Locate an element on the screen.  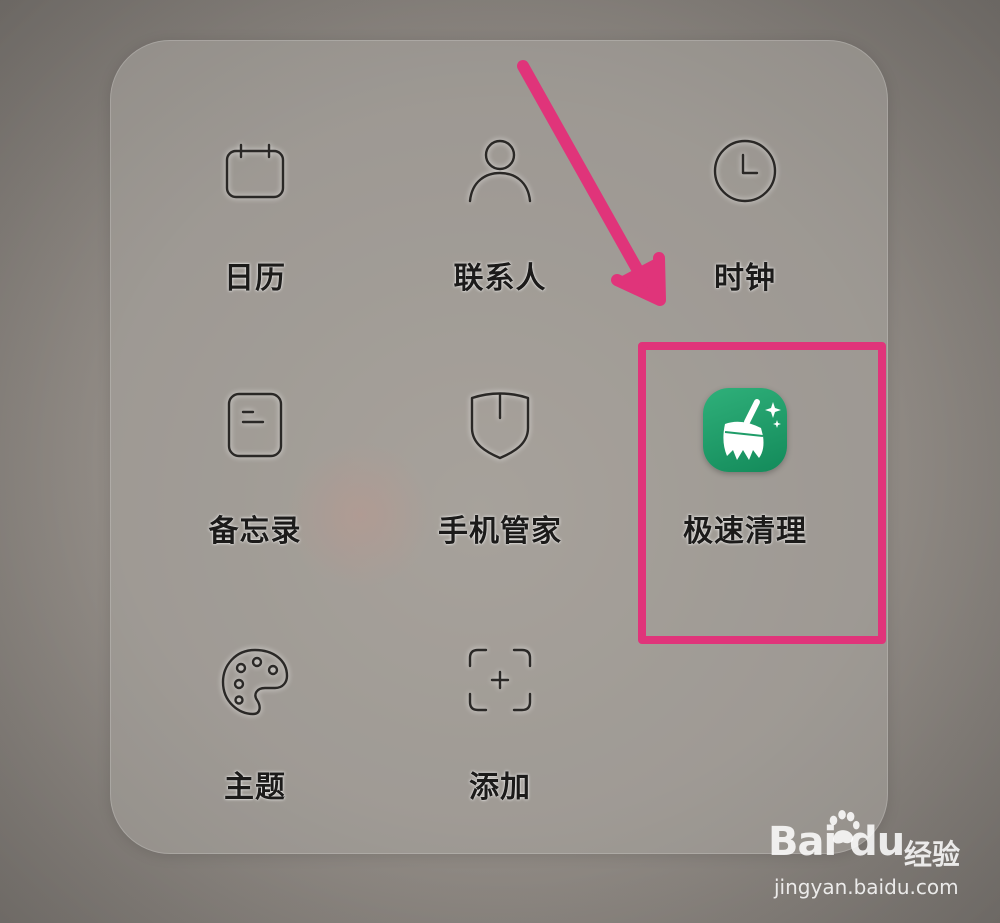
app-label: 联系人 is located at coordinates (500, 278).